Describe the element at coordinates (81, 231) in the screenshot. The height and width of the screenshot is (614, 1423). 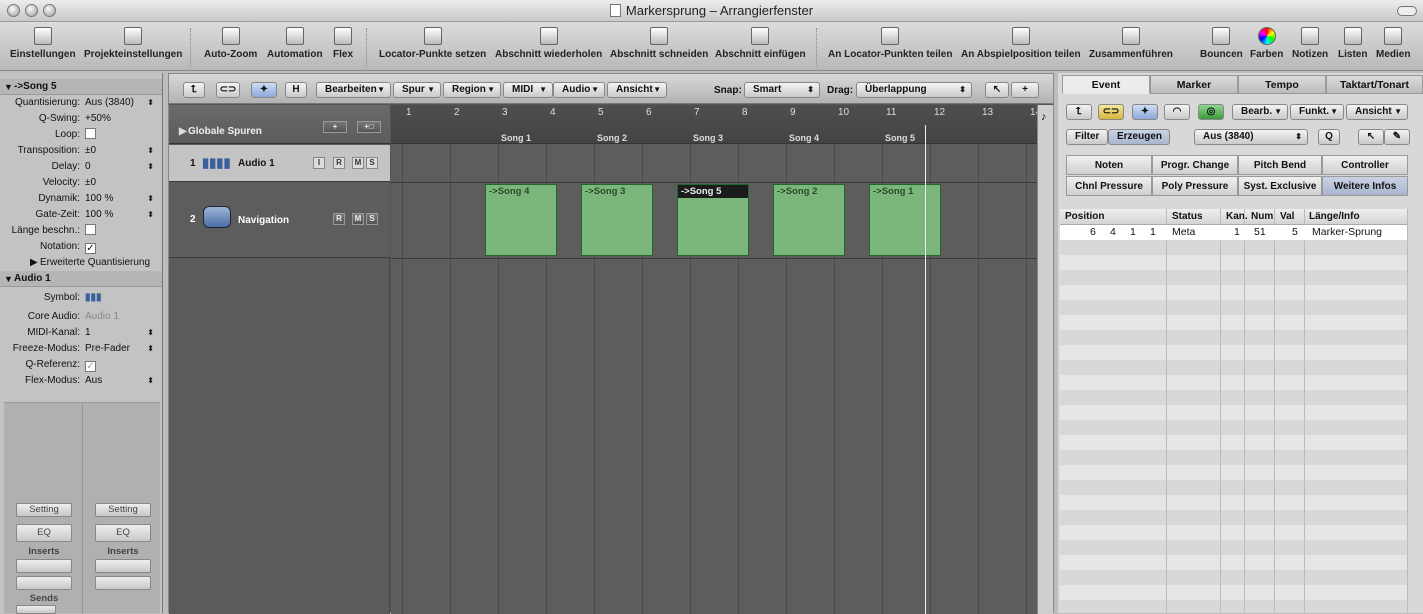
I see `param-clip-length: Länge beschn.:` at that location.